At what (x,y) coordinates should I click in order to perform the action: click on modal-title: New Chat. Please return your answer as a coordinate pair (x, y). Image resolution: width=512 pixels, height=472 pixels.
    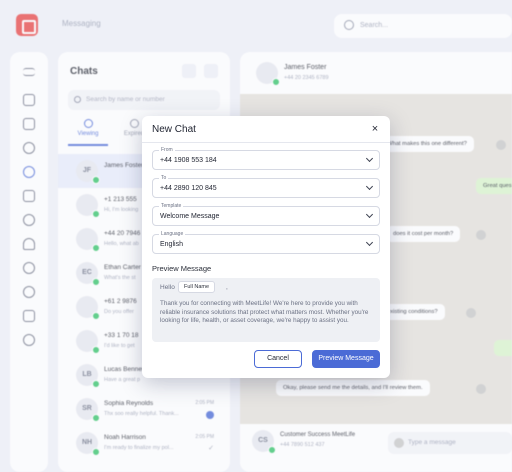
    Looking at the image, I should click on (174, 129).